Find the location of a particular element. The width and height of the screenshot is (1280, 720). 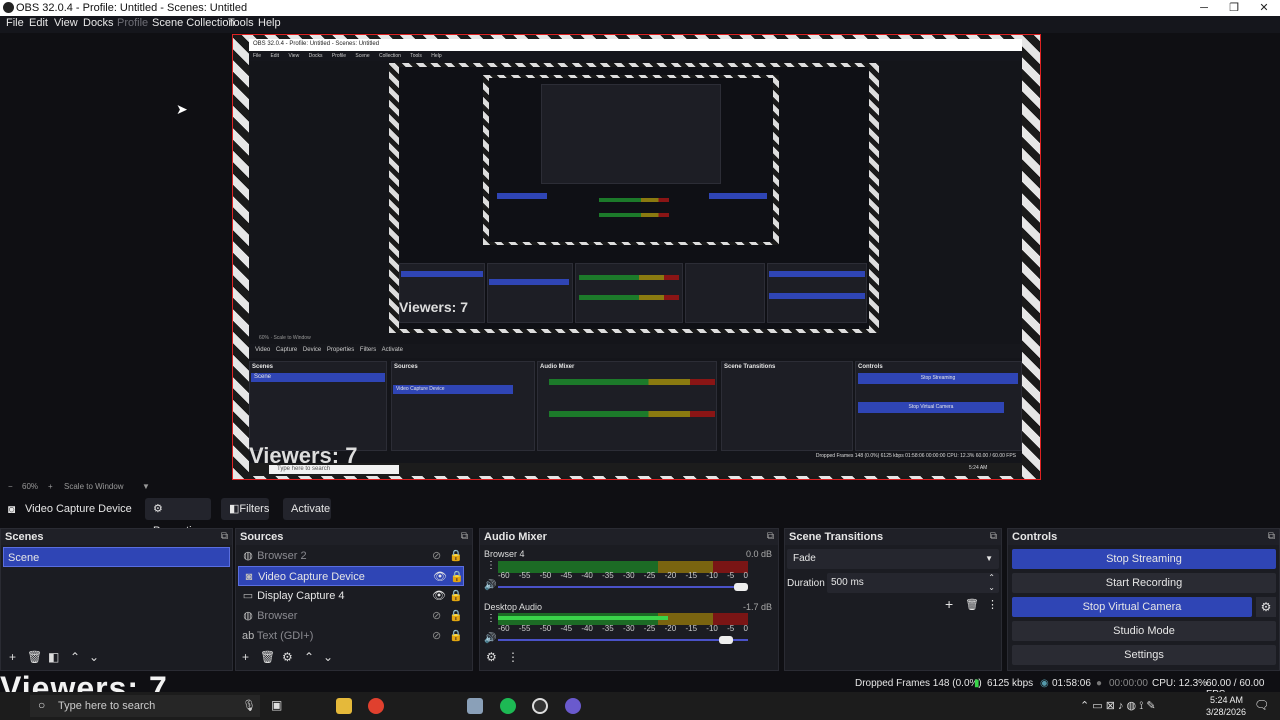

add-transition-icon: + is located at coordinates (949, 604).